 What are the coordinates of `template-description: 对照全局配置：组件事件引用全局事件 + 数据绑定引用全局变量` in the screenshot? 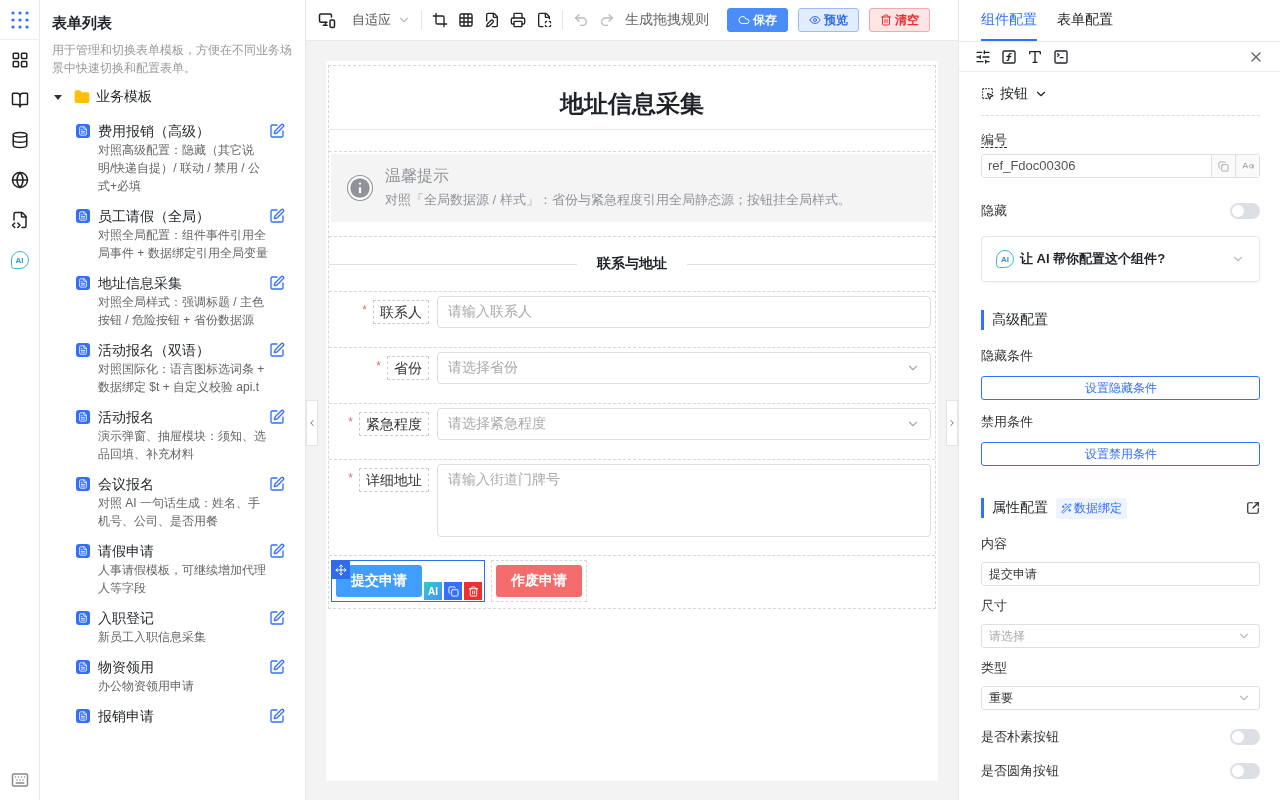 It's located at (183, 244).